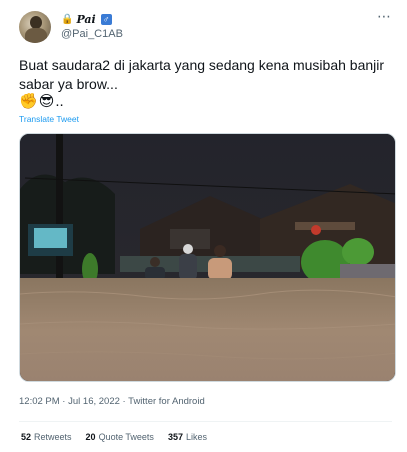 The height and width of the screenshot is (452, 407). What do you see at coordinates (166, 401) in the screenshot?
I see `tweet-source: Twitter for Android` at bounding box center [166, 401].